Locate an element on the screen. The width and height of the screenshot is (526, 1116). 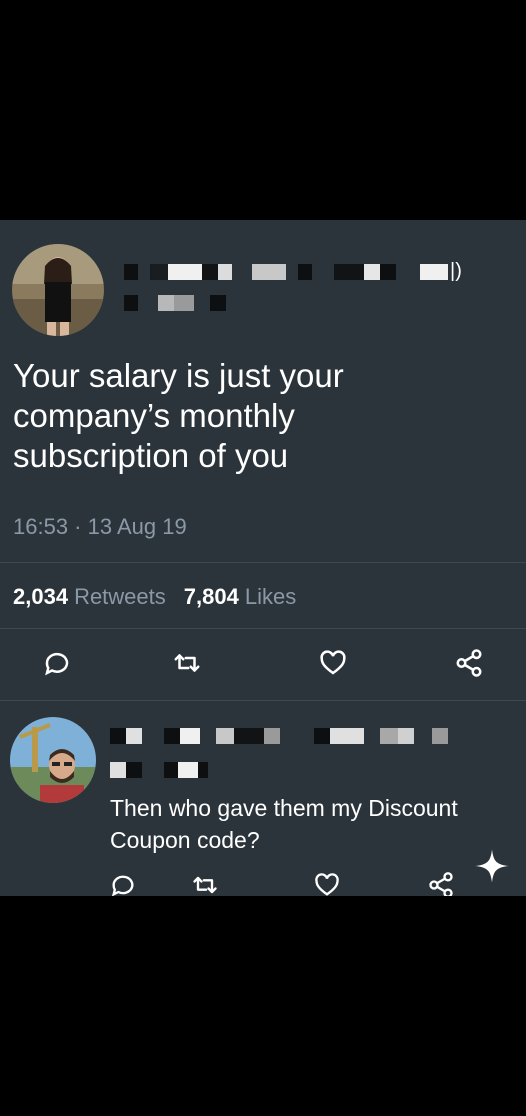
author-avatar is located at coordinates (58, 290).